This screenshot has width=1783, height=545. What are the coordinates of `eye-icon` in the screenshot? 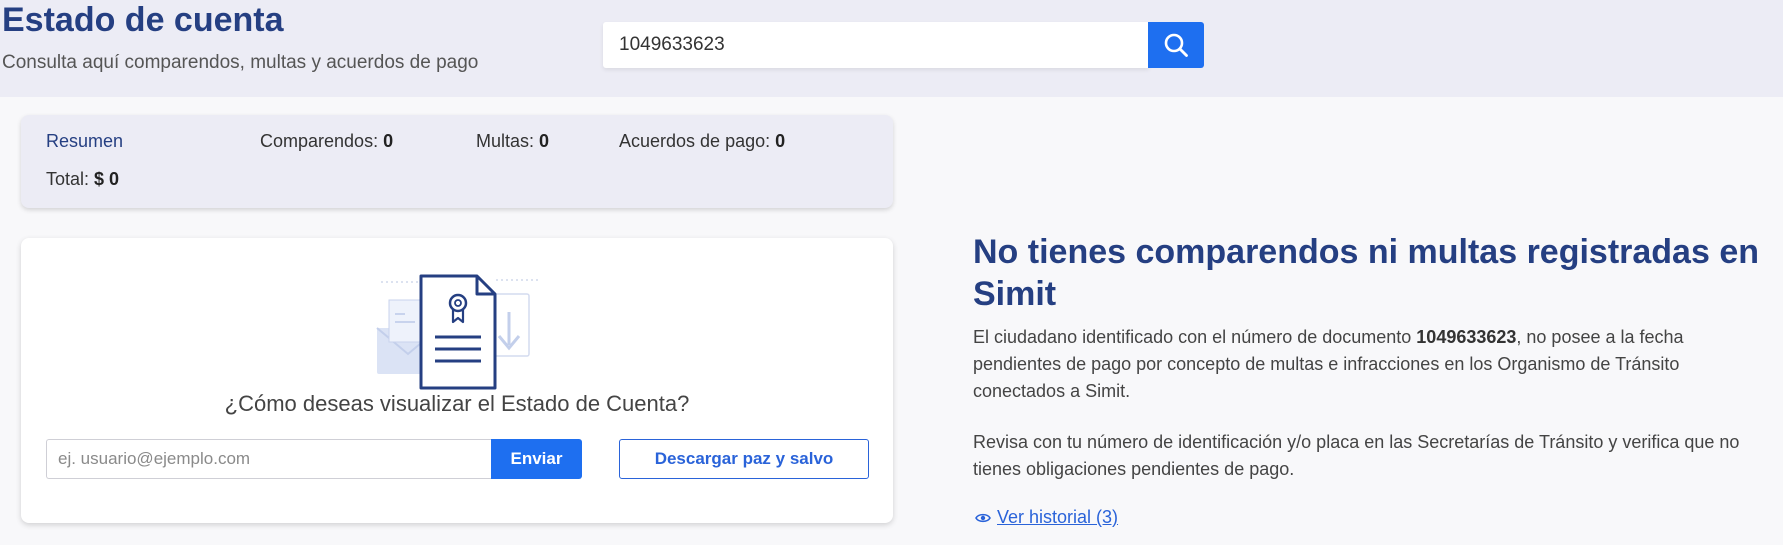 It's located at (983, 517).